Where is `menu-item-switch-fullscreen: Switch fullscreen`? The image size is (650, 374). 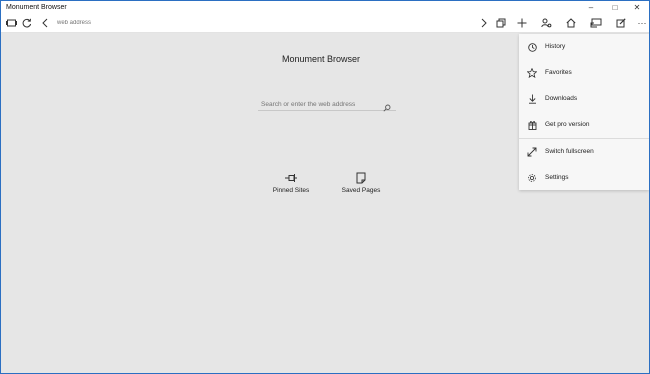 menu-item-switch-fullscreen: Switch fullscreen is located at coordinates (584, 152).